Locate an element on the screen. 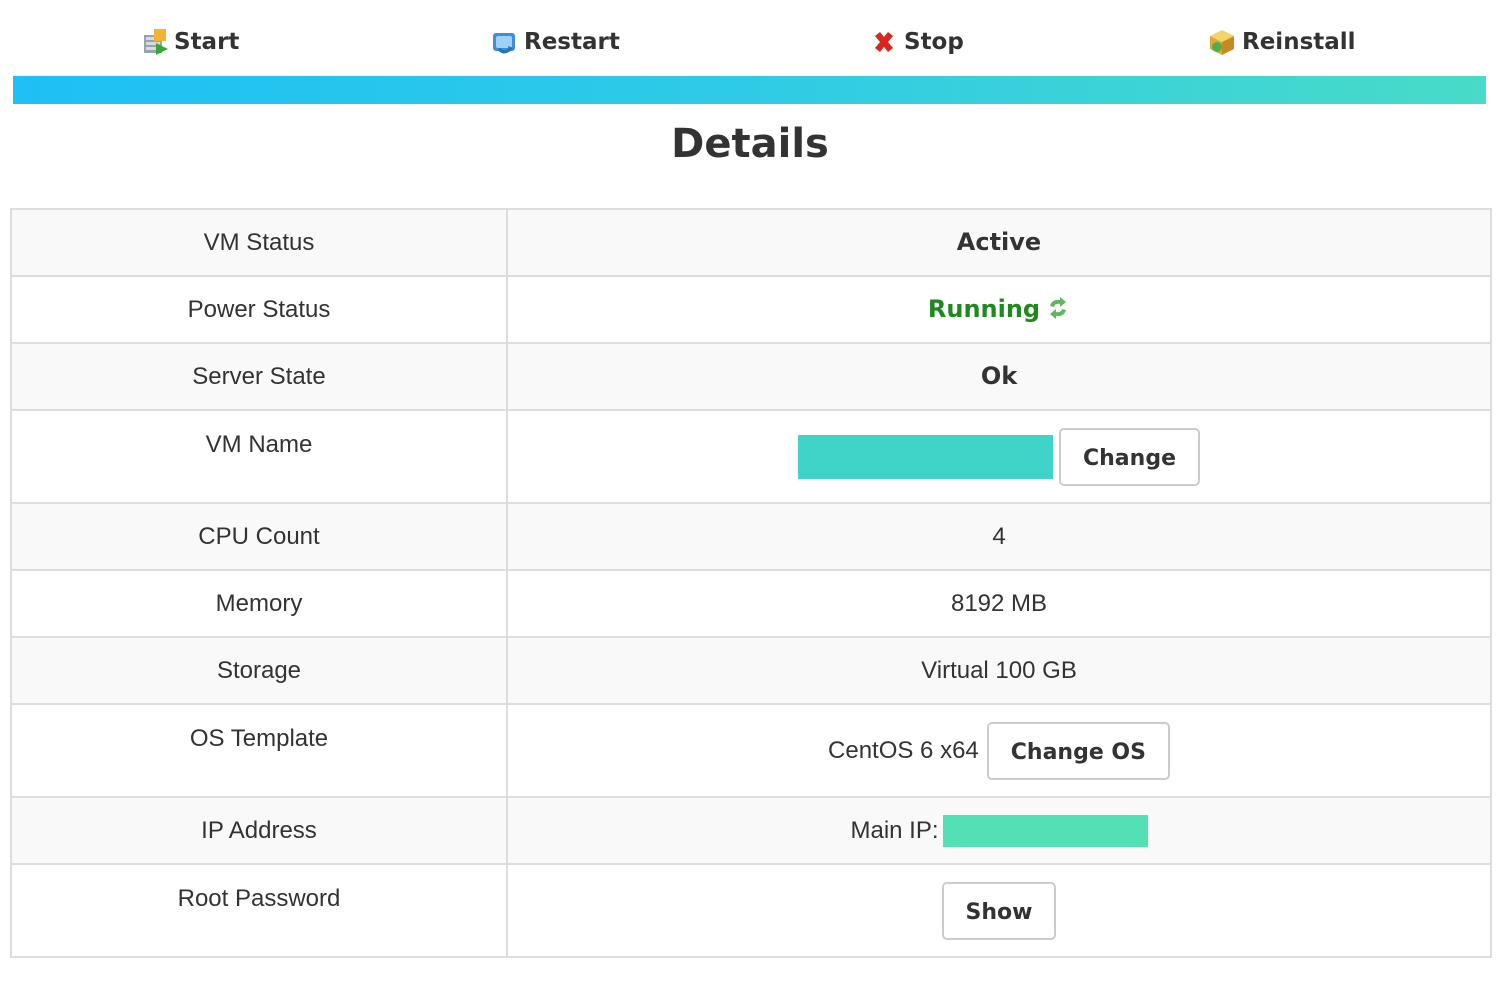 The image size is (1500, 982). table-row-ip-address: IP Address Main IP: is located at coordinates (751, 830).